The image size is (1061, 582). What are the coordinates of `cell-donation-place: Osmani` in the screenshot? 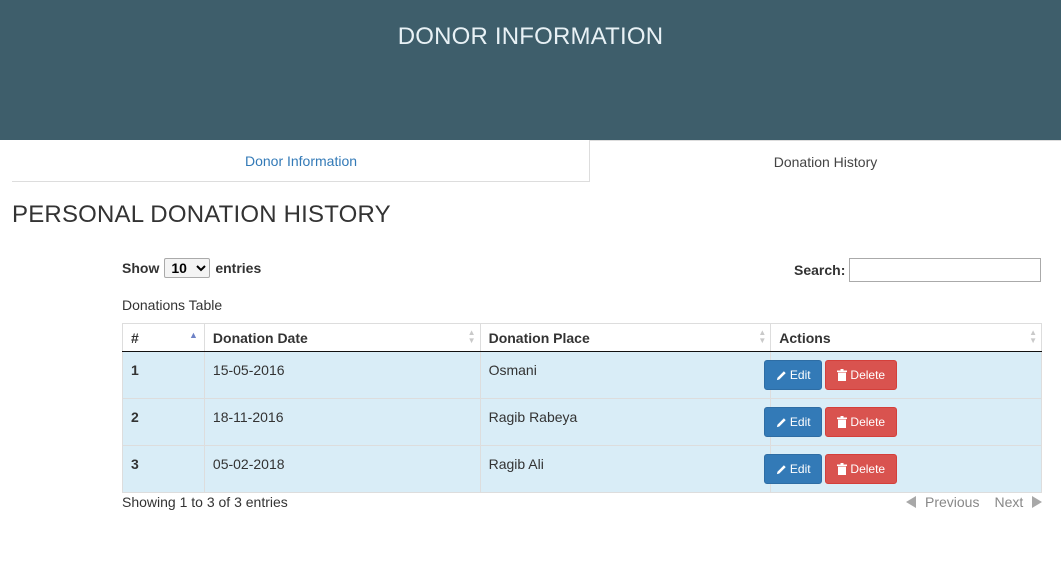 It's located at (625, 375).